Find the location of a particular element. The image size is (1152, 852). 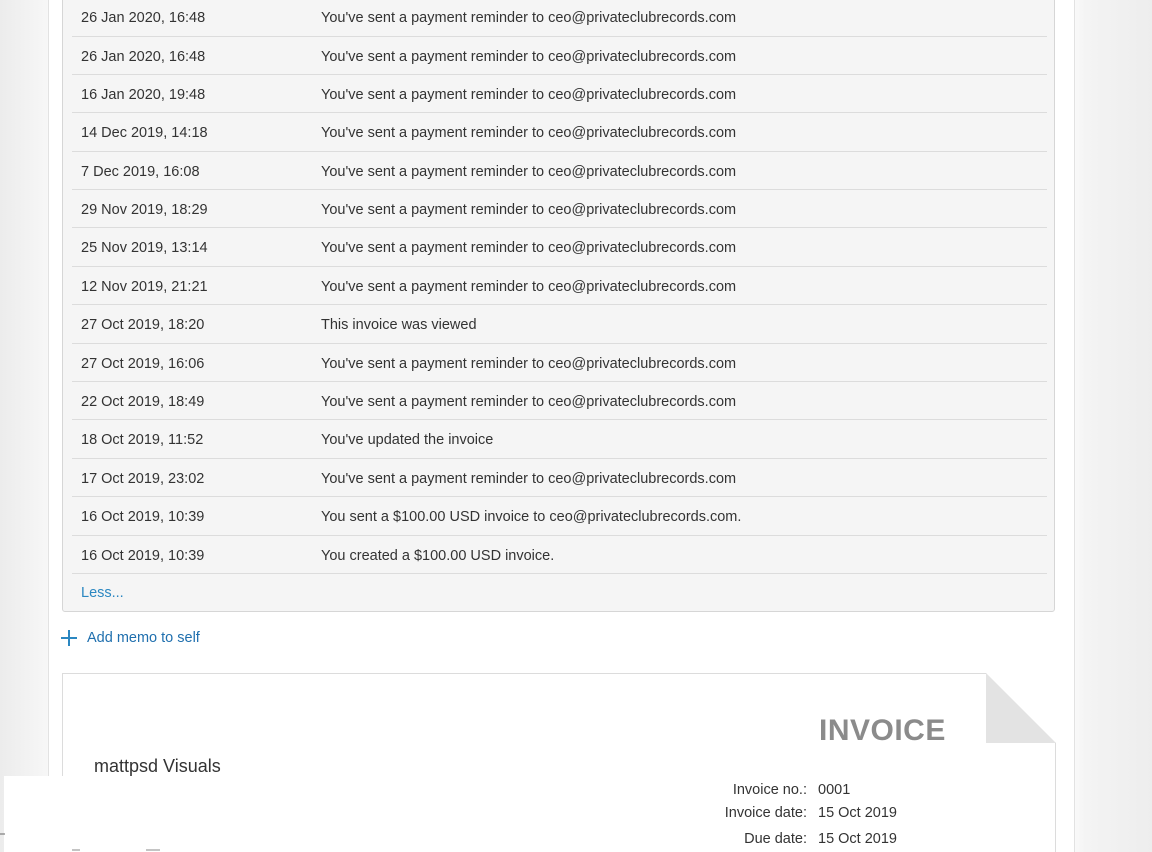

history-date: 14 Dec 2019, 14:18 is located at coordinates (144, 133).